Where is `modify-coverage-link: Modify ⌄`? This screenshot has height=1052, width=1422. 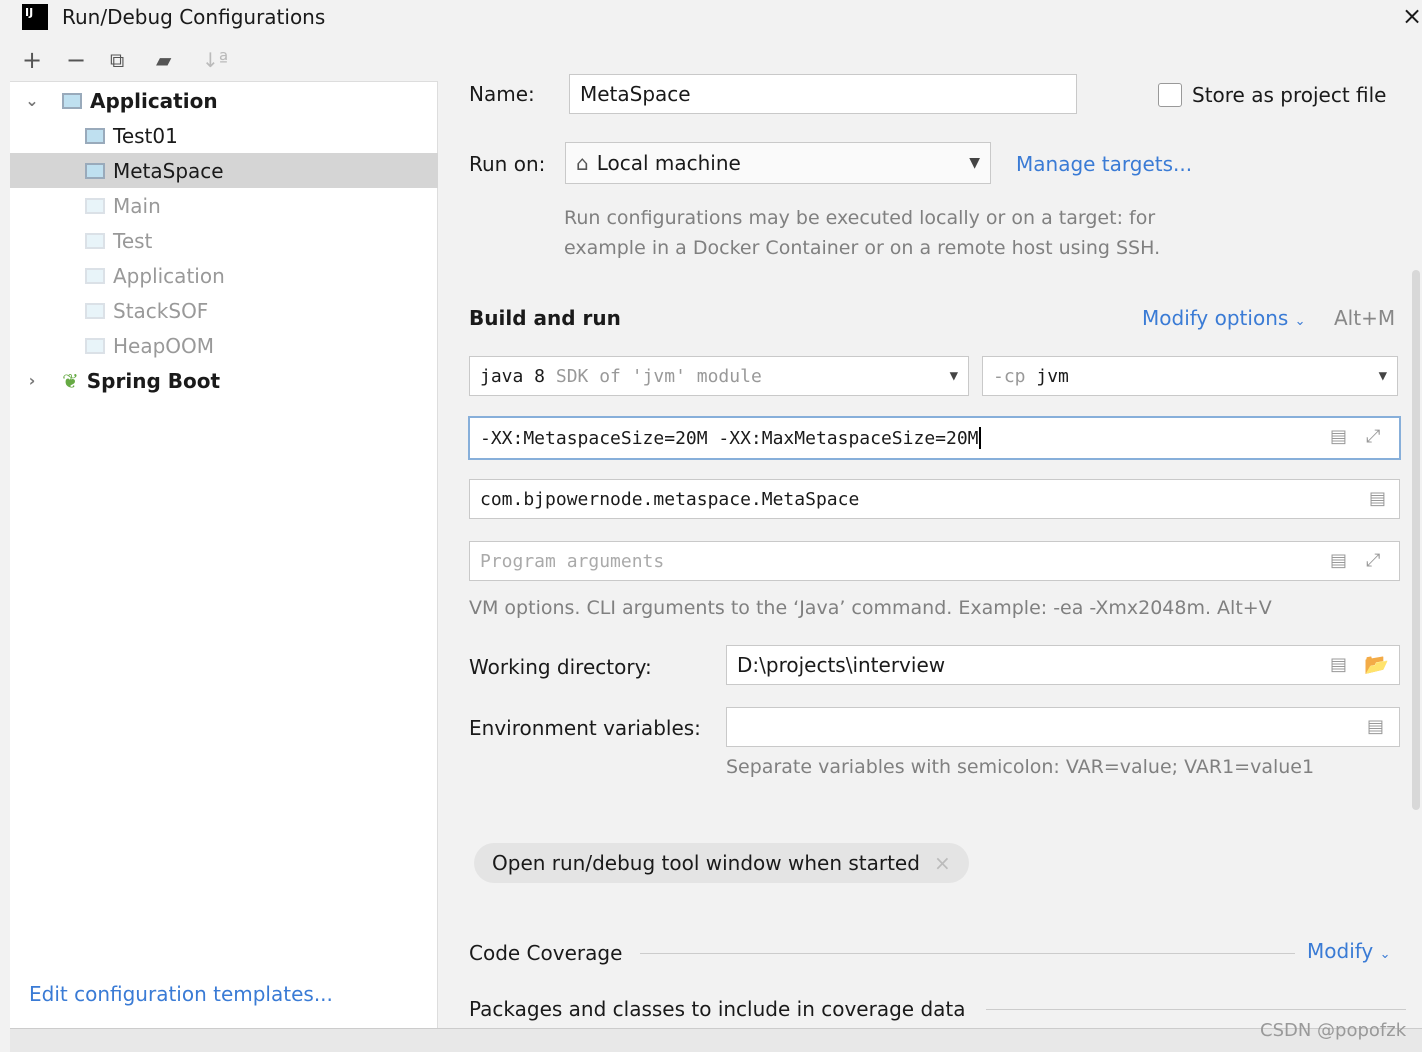 modify-coverage-link: Modify ⌄ is located at coordinates (1349, 951).